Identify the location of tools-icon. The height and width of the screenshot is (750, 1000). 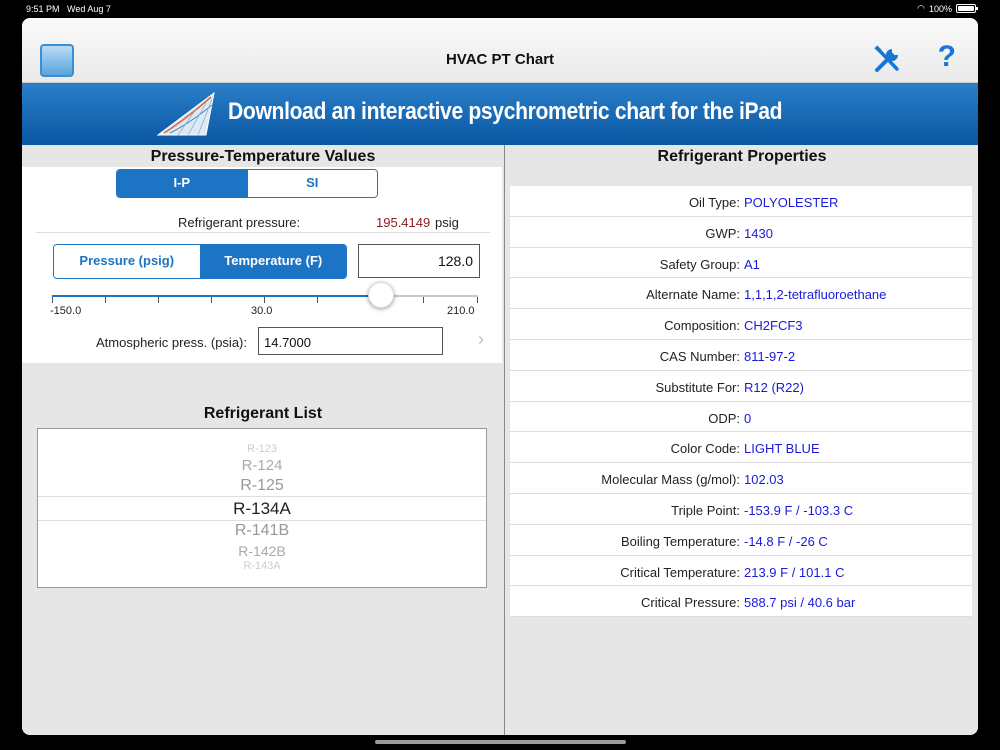
(887, 60).